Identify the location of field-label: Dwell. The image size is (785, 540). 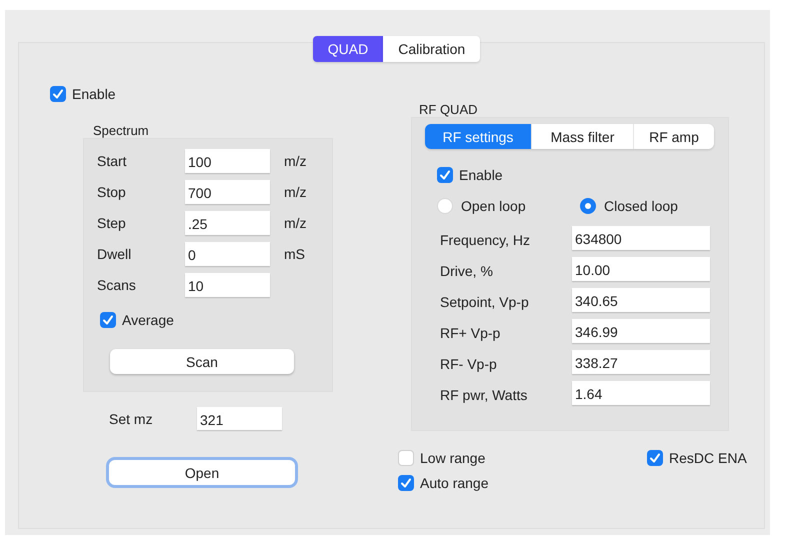
(114, 254).